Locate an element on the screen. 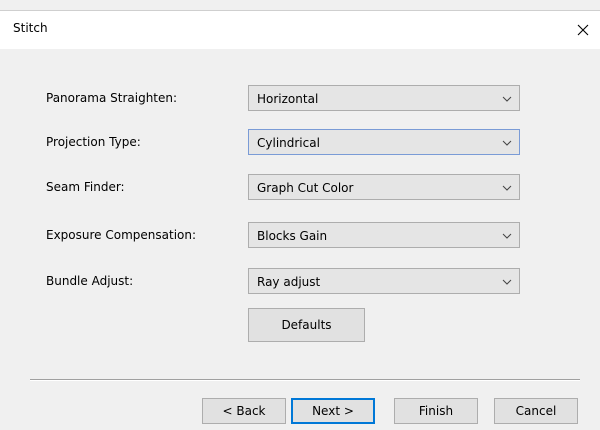 The height and width of the screenshot is (430, 600). seam-finder-row: Seam Finder: Graph Cut Color is located at coordinates (300, 187).